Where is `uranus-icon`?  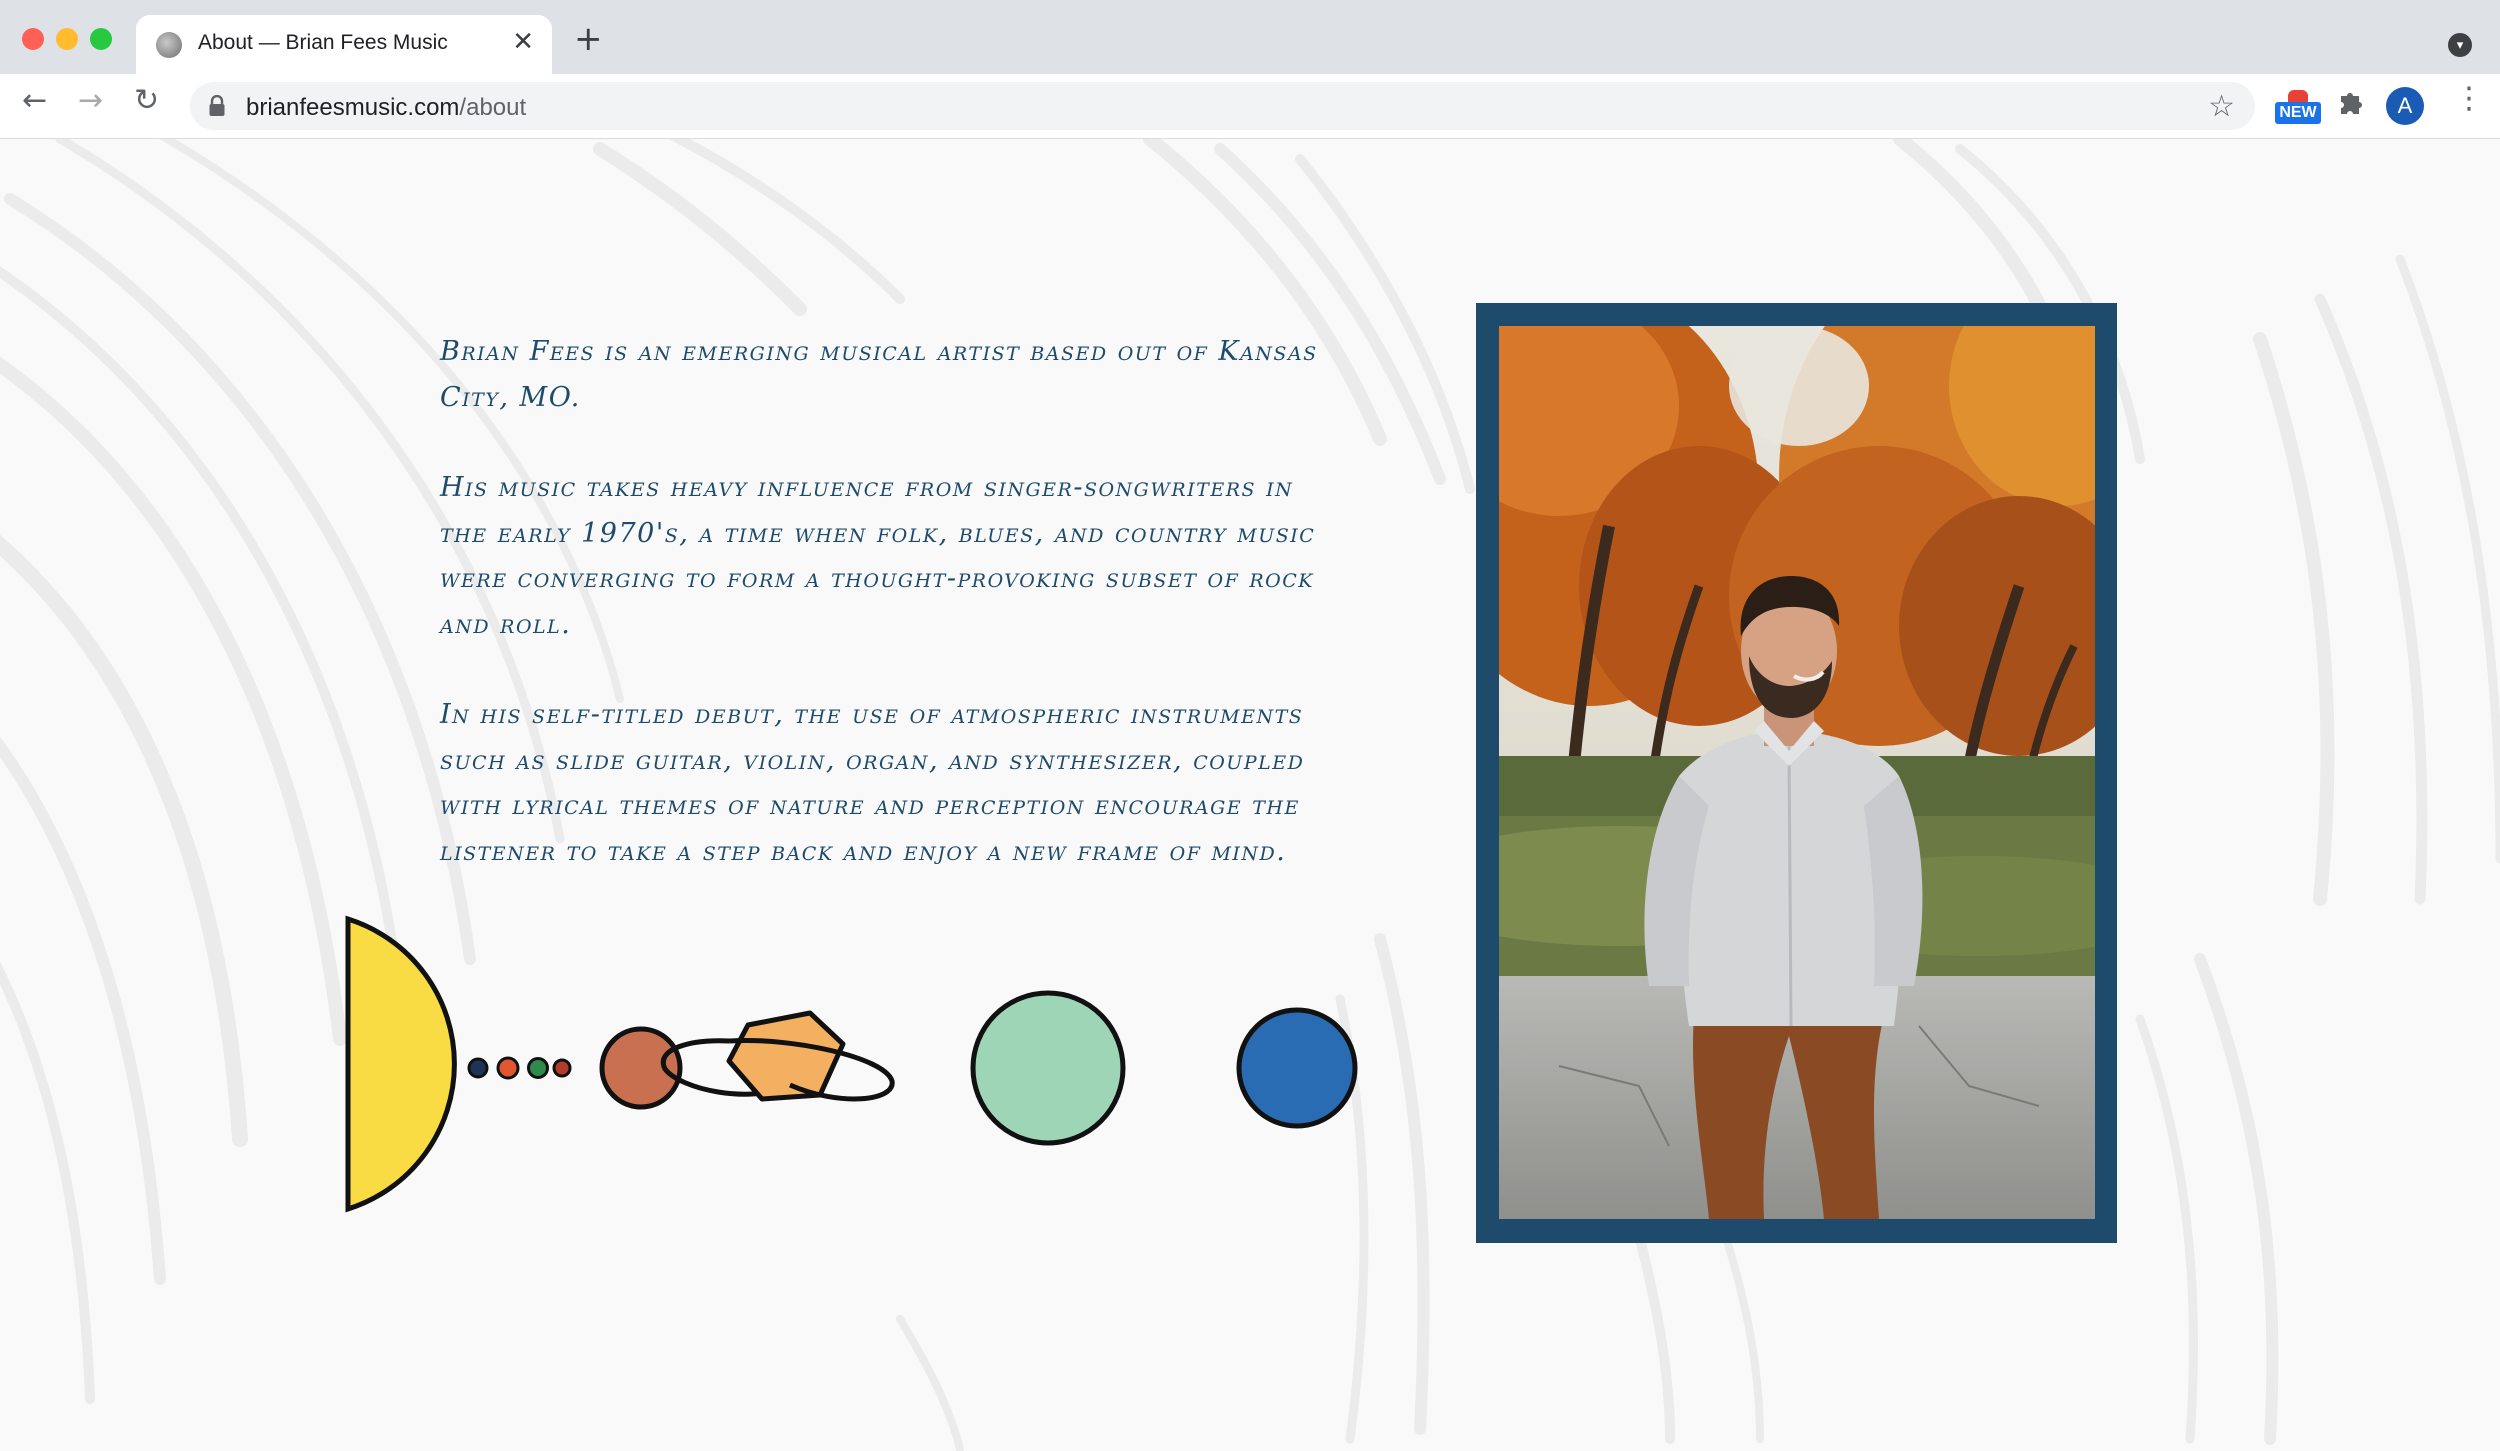
uranus-icon is located at coordinates (1048, 1068).